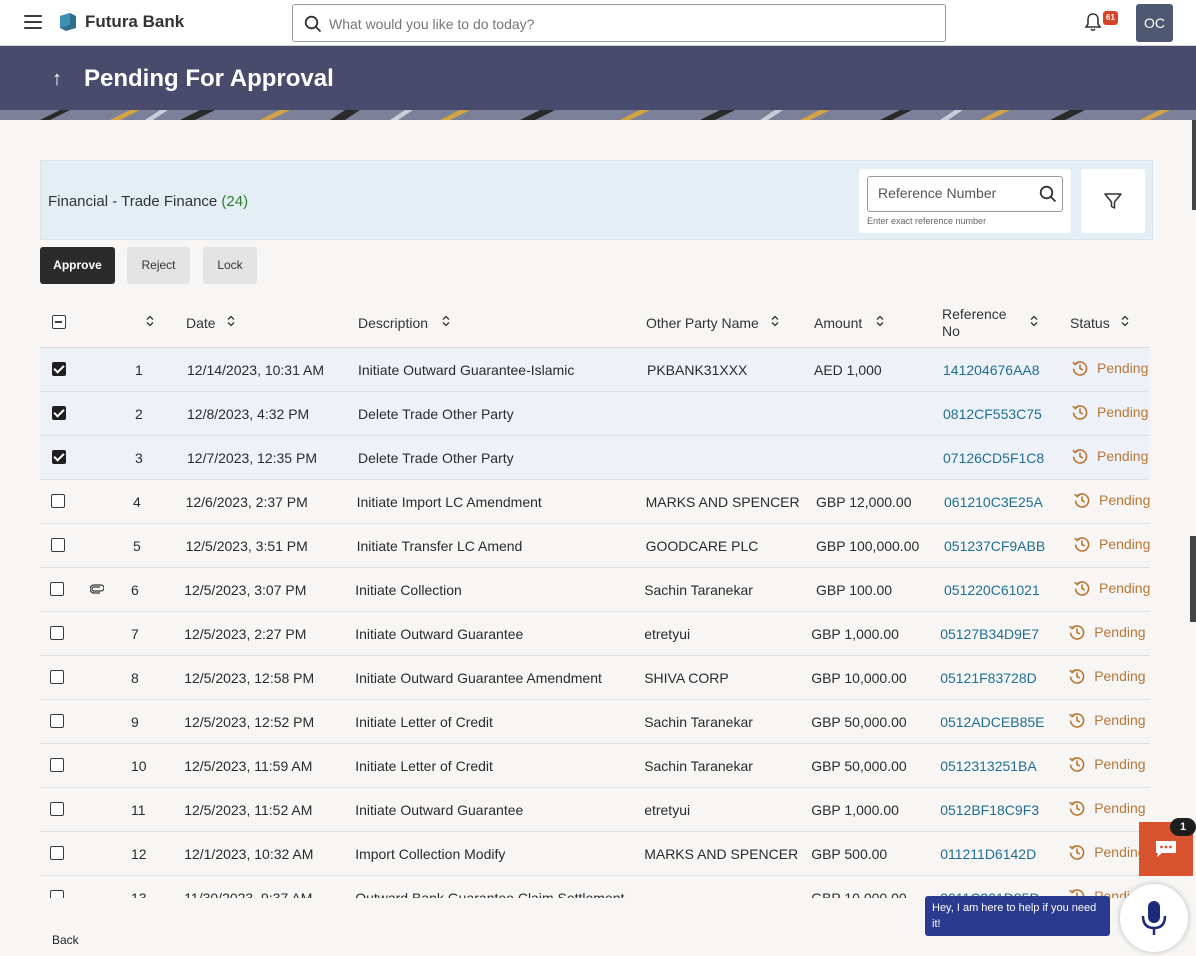 The width and height of the screenshot is (1196, 956). What do you see at coordinates (992, 414) in the screenshot?
I see `row-reference-link: 0812CF553C75` at bounding box center [992, 414].